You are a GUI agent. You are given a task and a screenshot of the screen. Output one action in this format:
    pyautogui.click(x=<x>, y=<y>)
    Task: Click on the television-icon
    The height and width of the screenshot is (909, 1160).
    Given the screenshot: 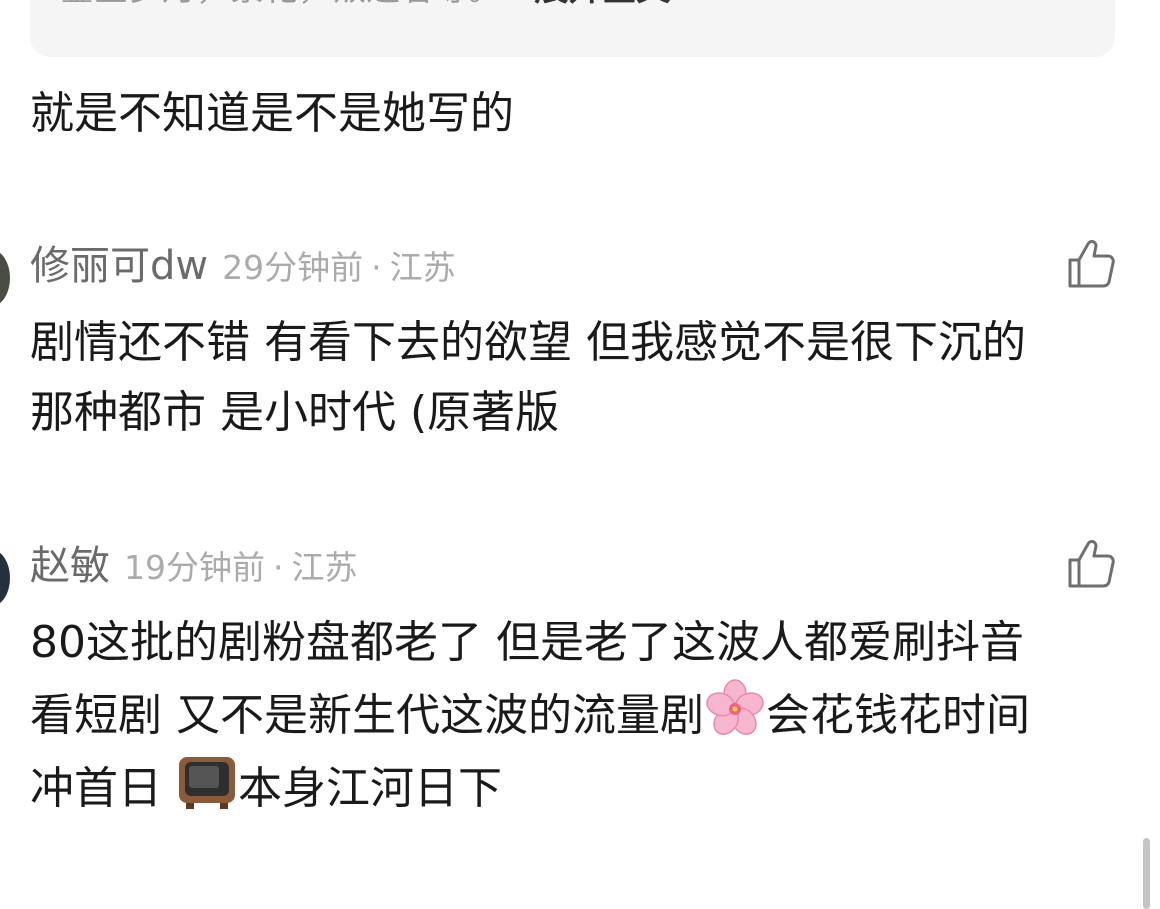 What is the action you would take?
    pyautogui.click(x=207, y=783)
    